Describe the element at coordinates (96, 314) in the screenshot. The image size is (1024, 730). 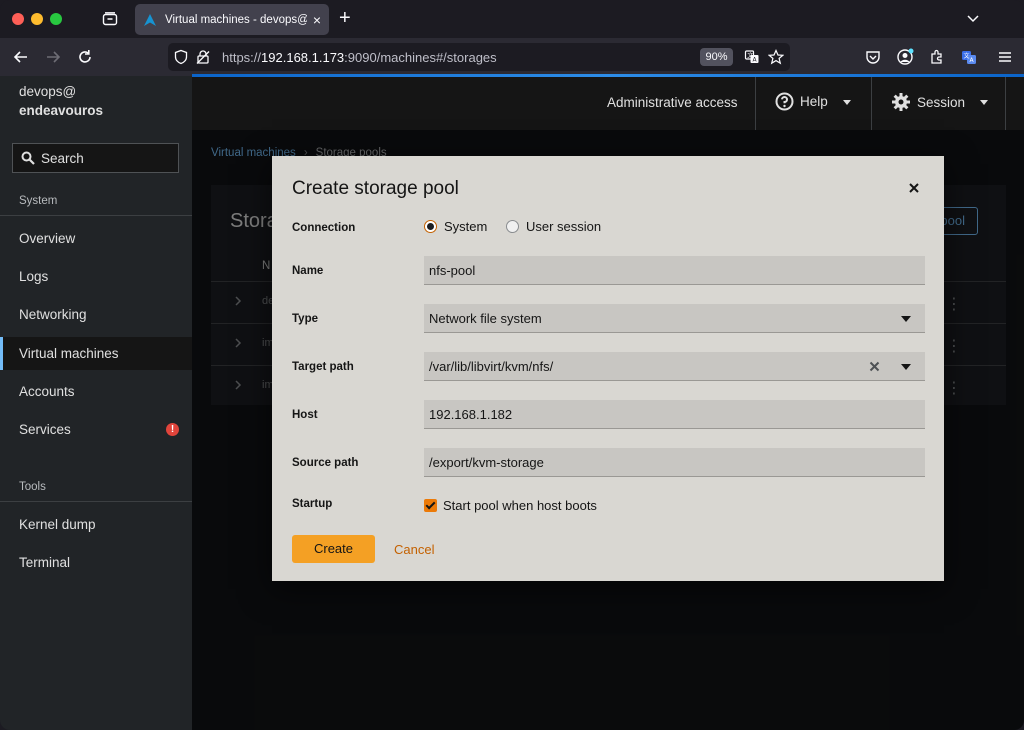
I see `sidebar-item-networking: Networking` at that location.